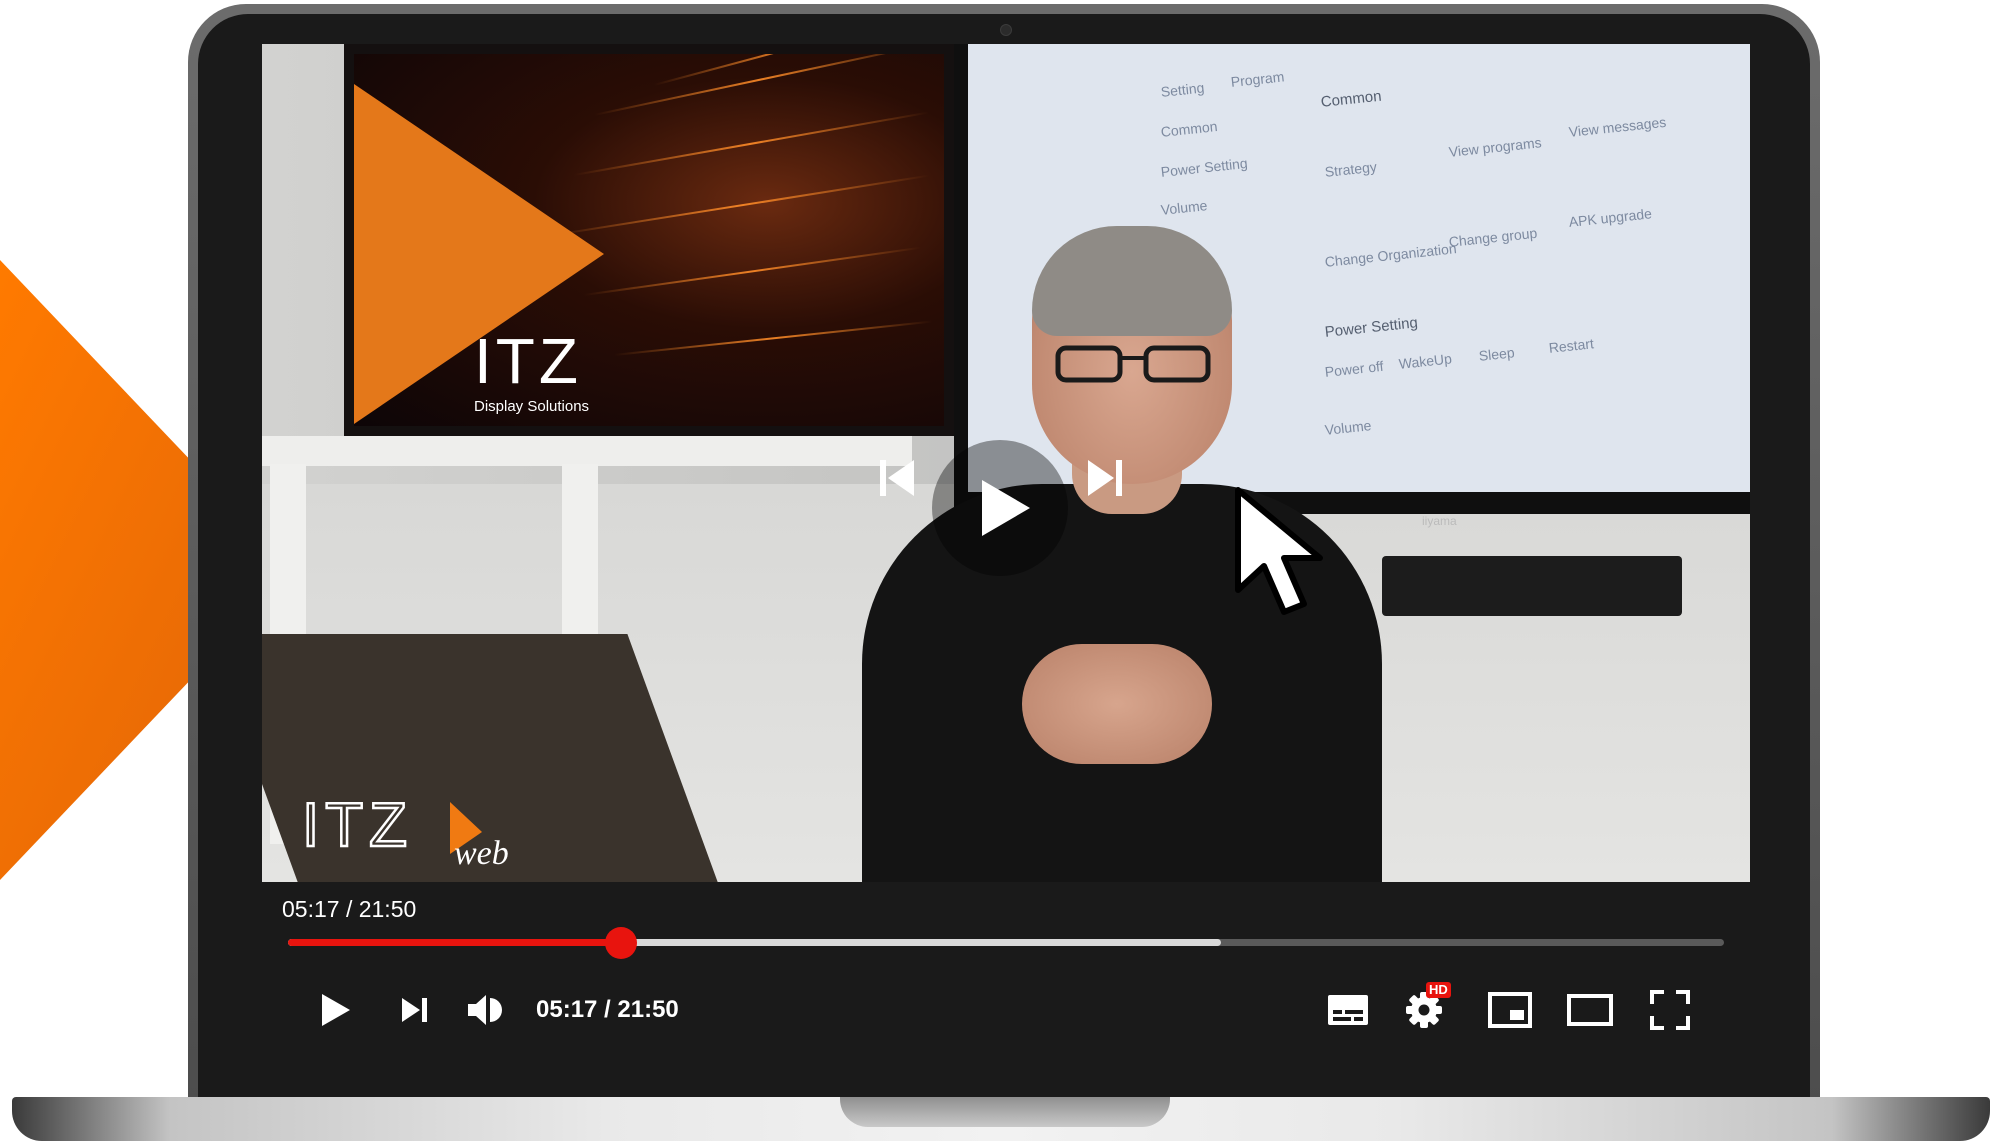  What do you see at coordinates (357, 825) in the screenshot?
I see `svg-text: ITZ` at bounding box center [357, 825].